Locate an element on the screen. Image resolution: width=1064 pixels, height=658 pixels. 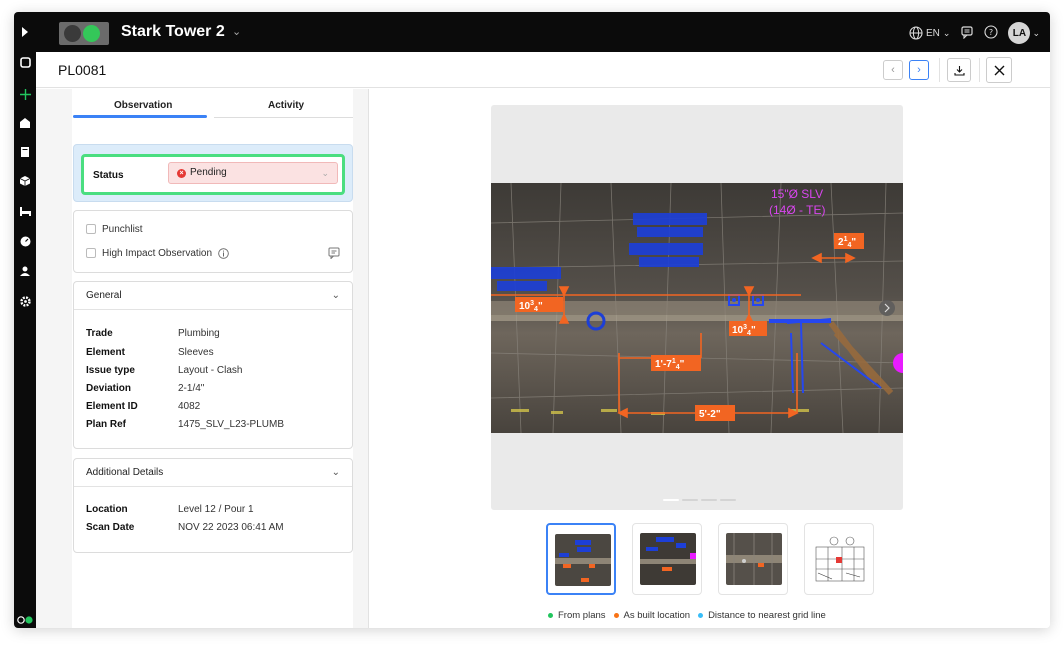
general-header: General ⌄ is located at coordinates (213, 296).